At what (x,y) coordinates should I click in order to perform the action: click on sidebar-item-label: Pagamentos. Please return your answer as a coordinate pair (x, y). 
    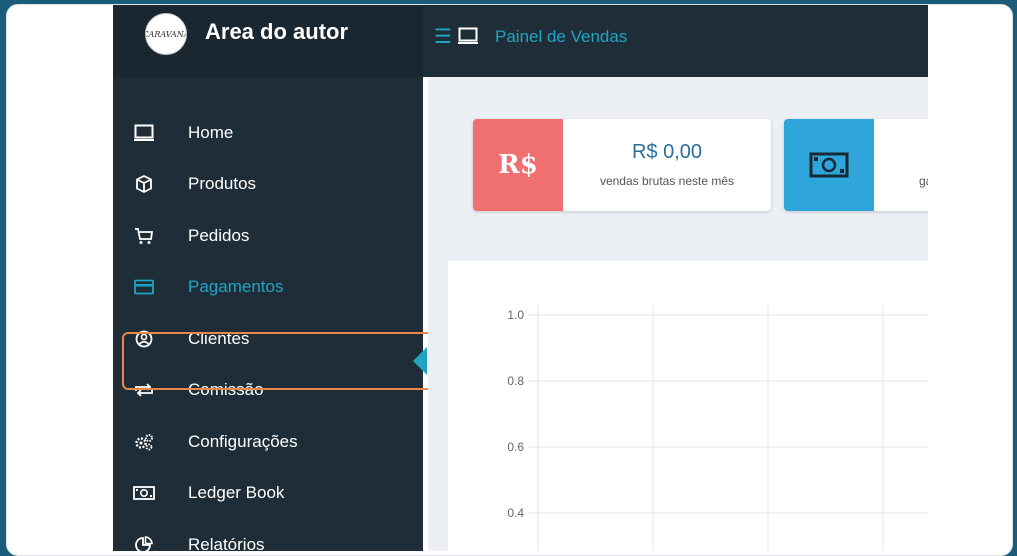
    Looking at the image, I should click on (236, 287).